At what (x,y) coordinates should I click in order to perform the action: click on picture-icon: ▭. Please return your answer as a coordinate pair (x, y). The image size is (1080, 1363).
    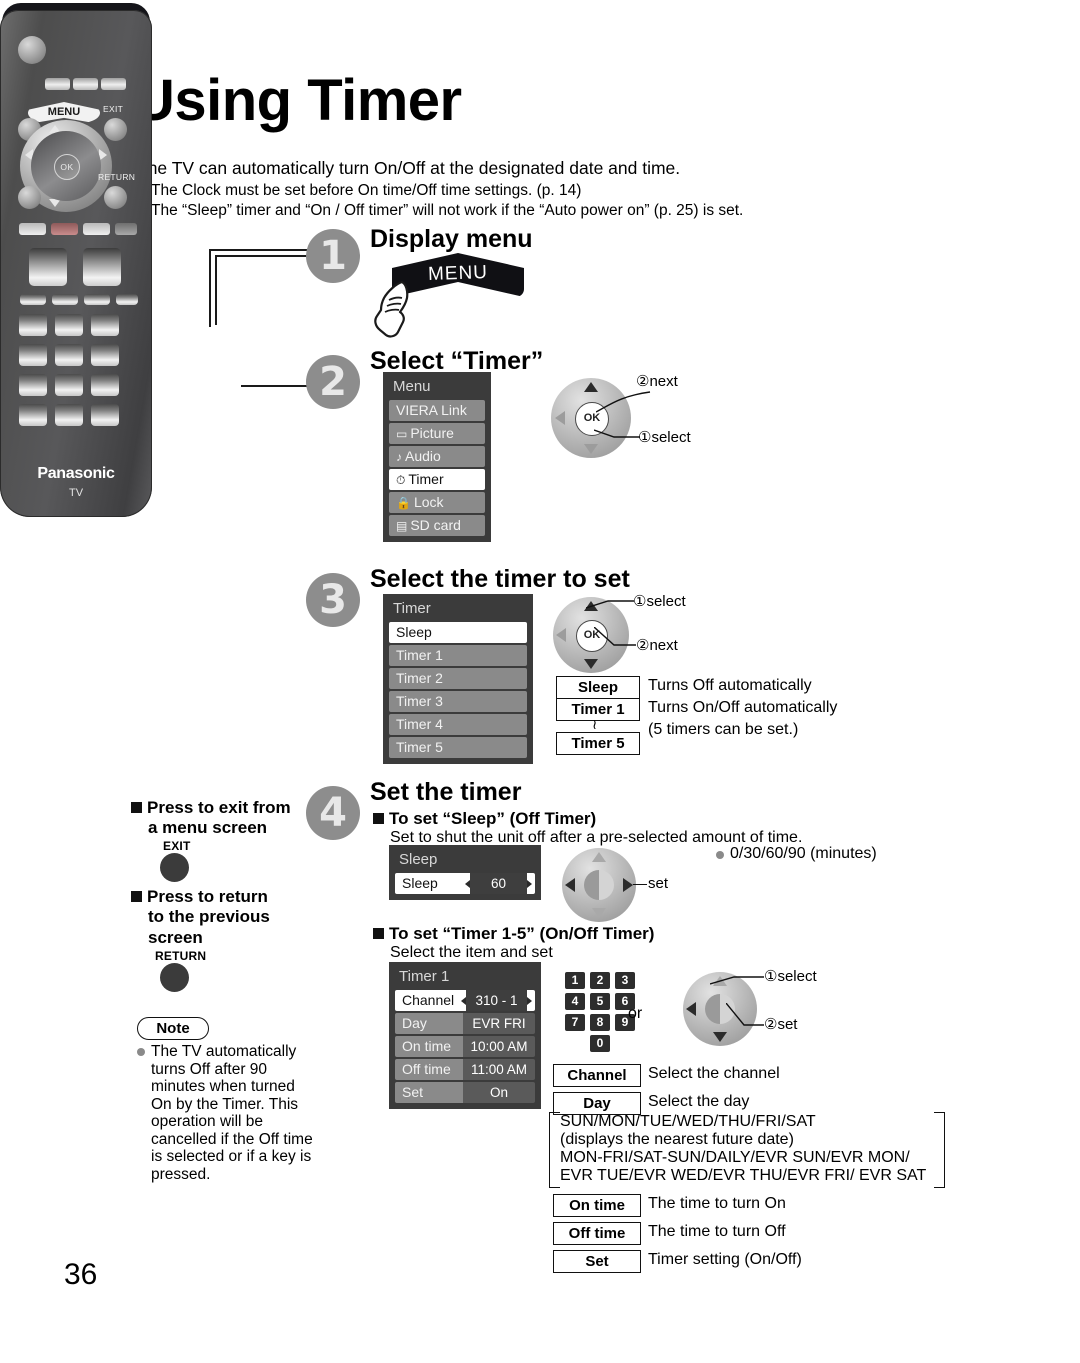
    Looking at the image, I should click on (402, 434).